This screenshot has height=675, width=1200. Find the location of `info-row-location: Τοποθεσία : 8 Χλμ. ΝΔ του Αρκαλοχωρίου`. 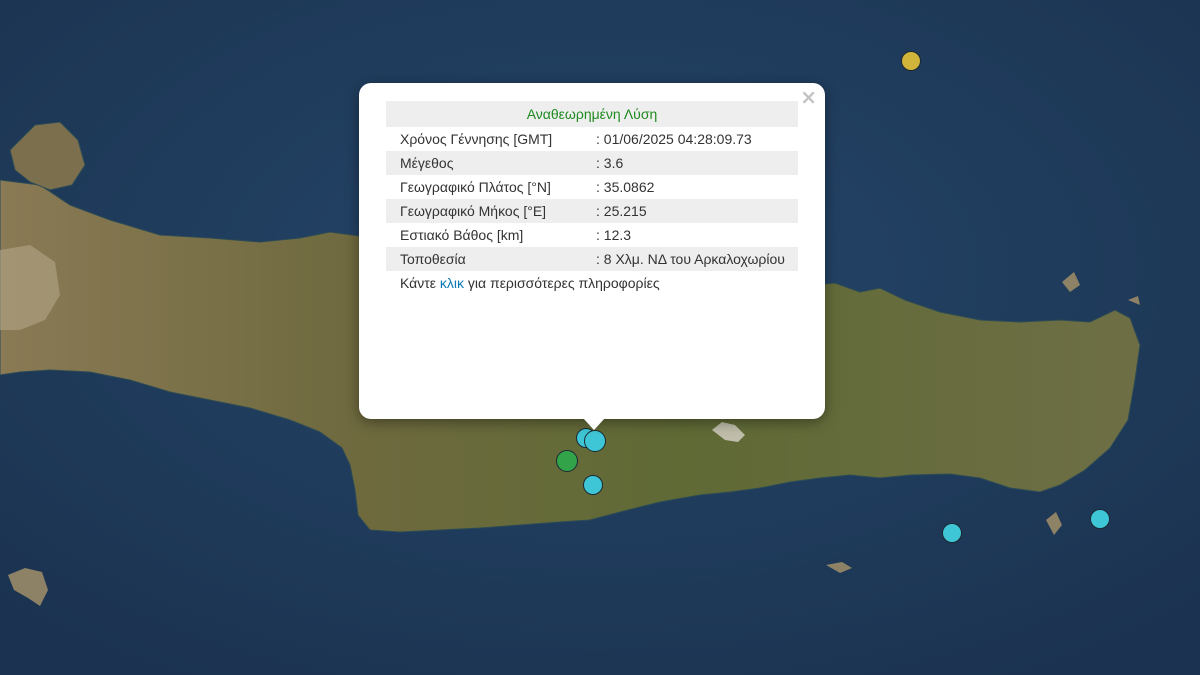

info-row-location: Τοποθεσία : 8 Χλμ. ΝΔ του Αρκαλοχωρίου is located at coordinates (592, 259).